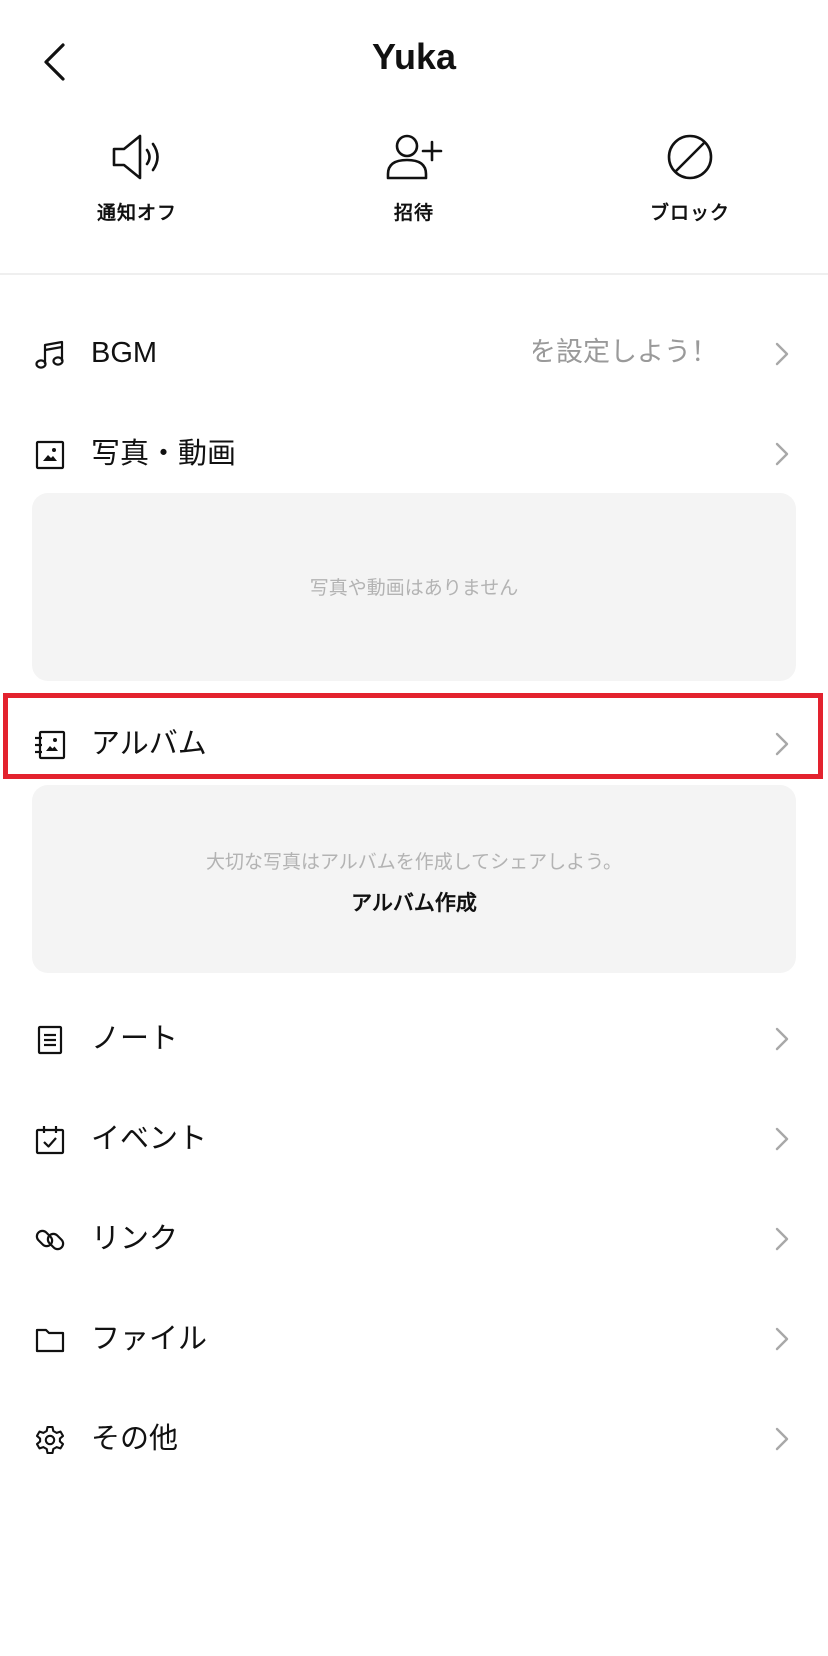 Image resolution: width=828 pixels, height=1656 pixels. Describe the element at coordinates (414, 902) in the screenshot. I see `create-album-button: アルバム作成` at that location.